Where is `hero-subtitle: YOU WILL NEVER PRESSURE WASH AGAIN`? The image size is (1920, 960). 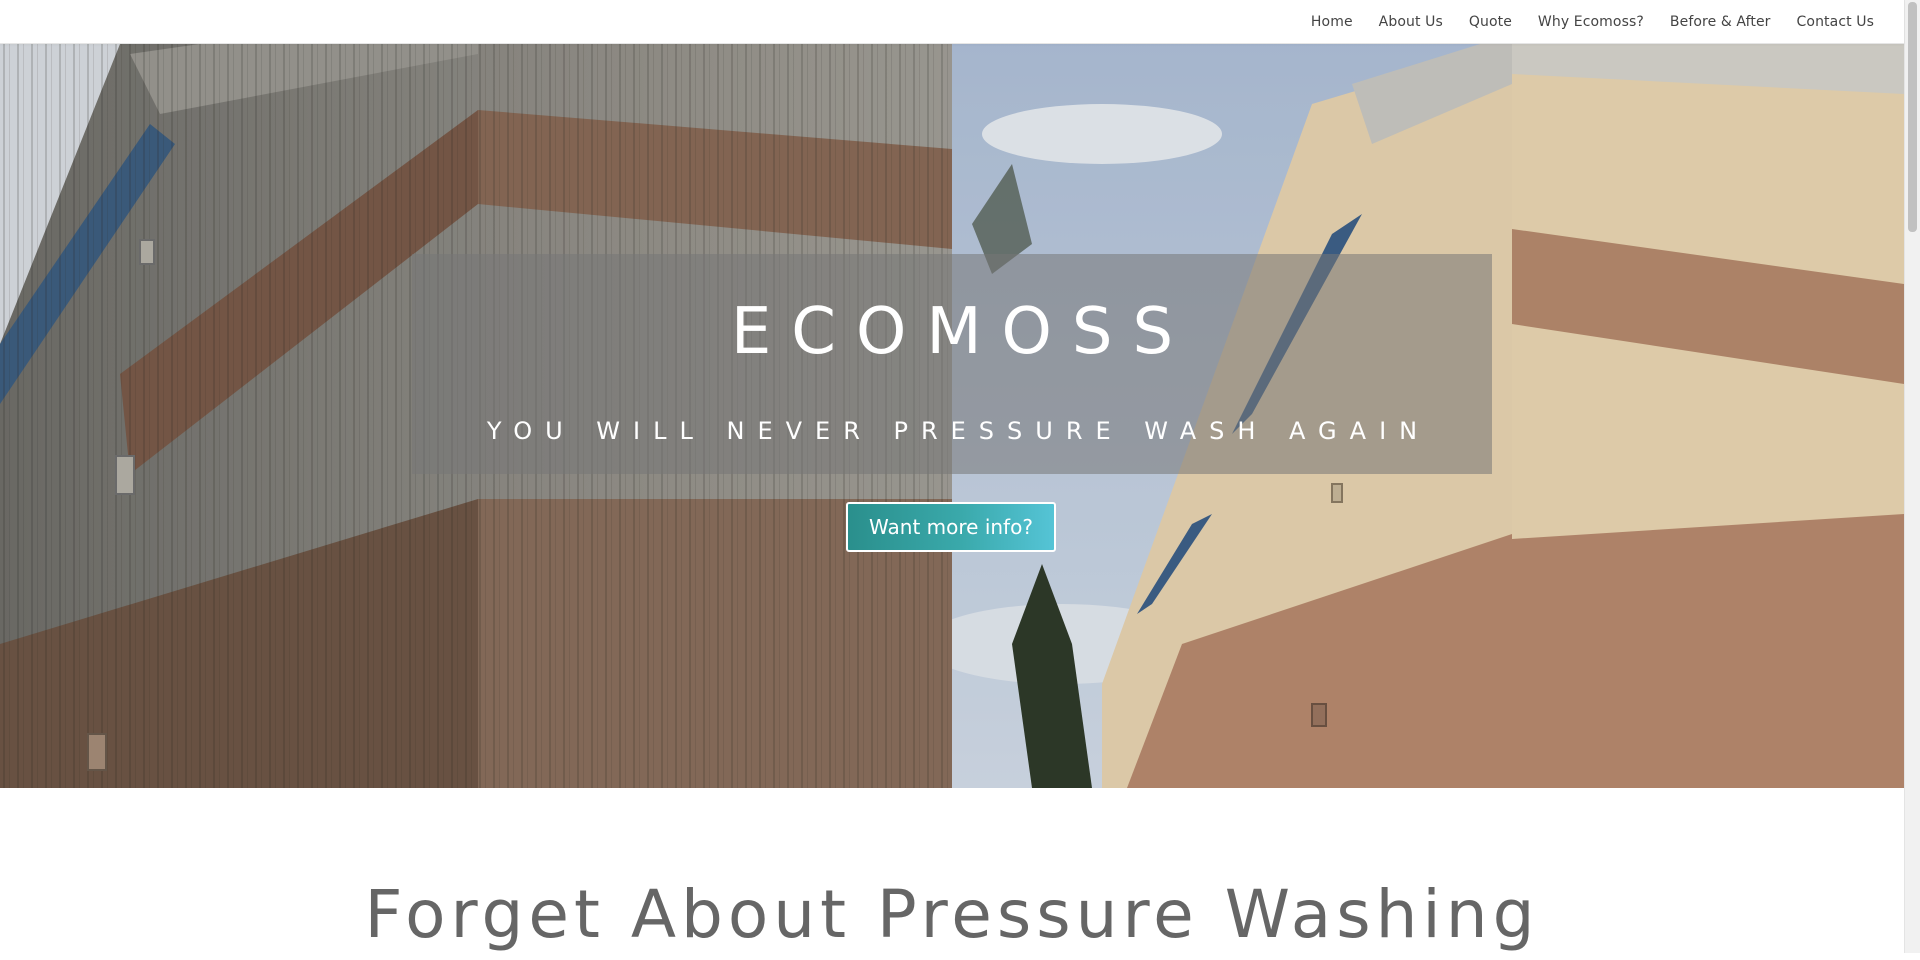
hero-subtitle: YOU WILL NEVER PRESSURE WASH AGAIN is located at coordinates (958, 431).